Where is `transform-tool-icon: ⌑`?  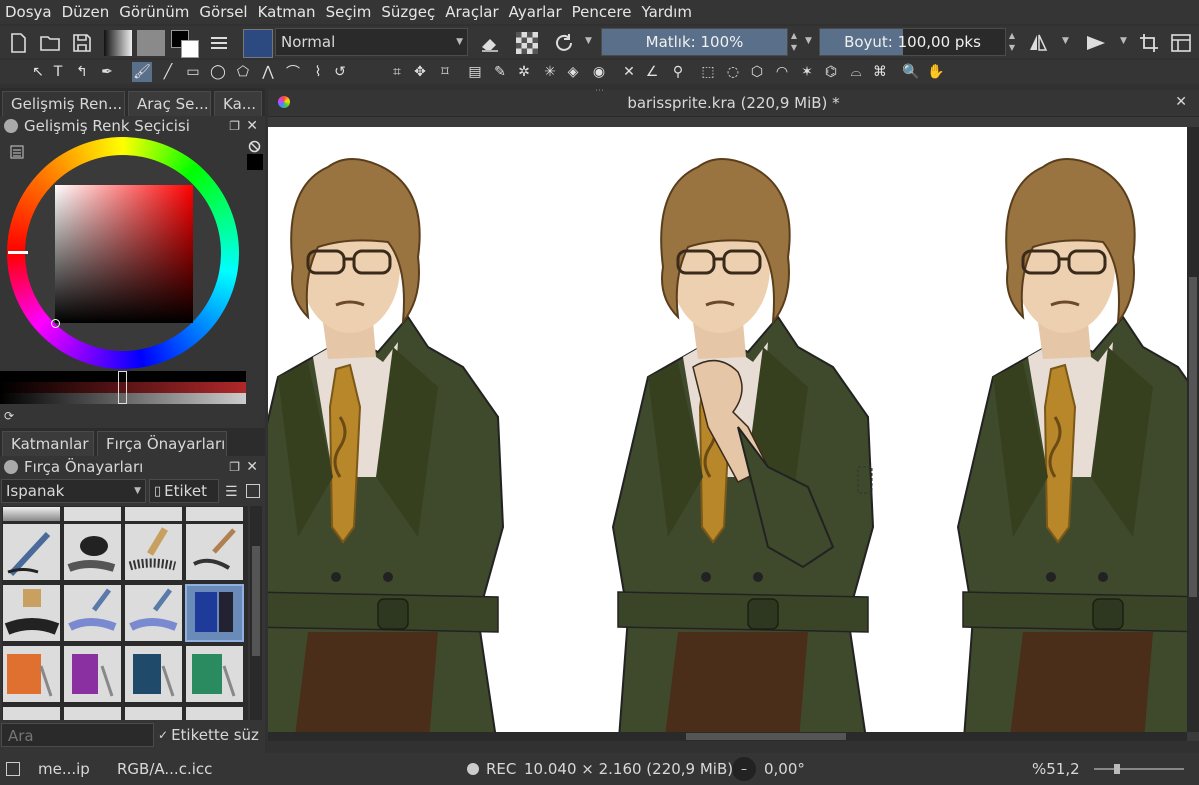
transform-tool-icon: ⌑ is located at coordinates (445, 72).